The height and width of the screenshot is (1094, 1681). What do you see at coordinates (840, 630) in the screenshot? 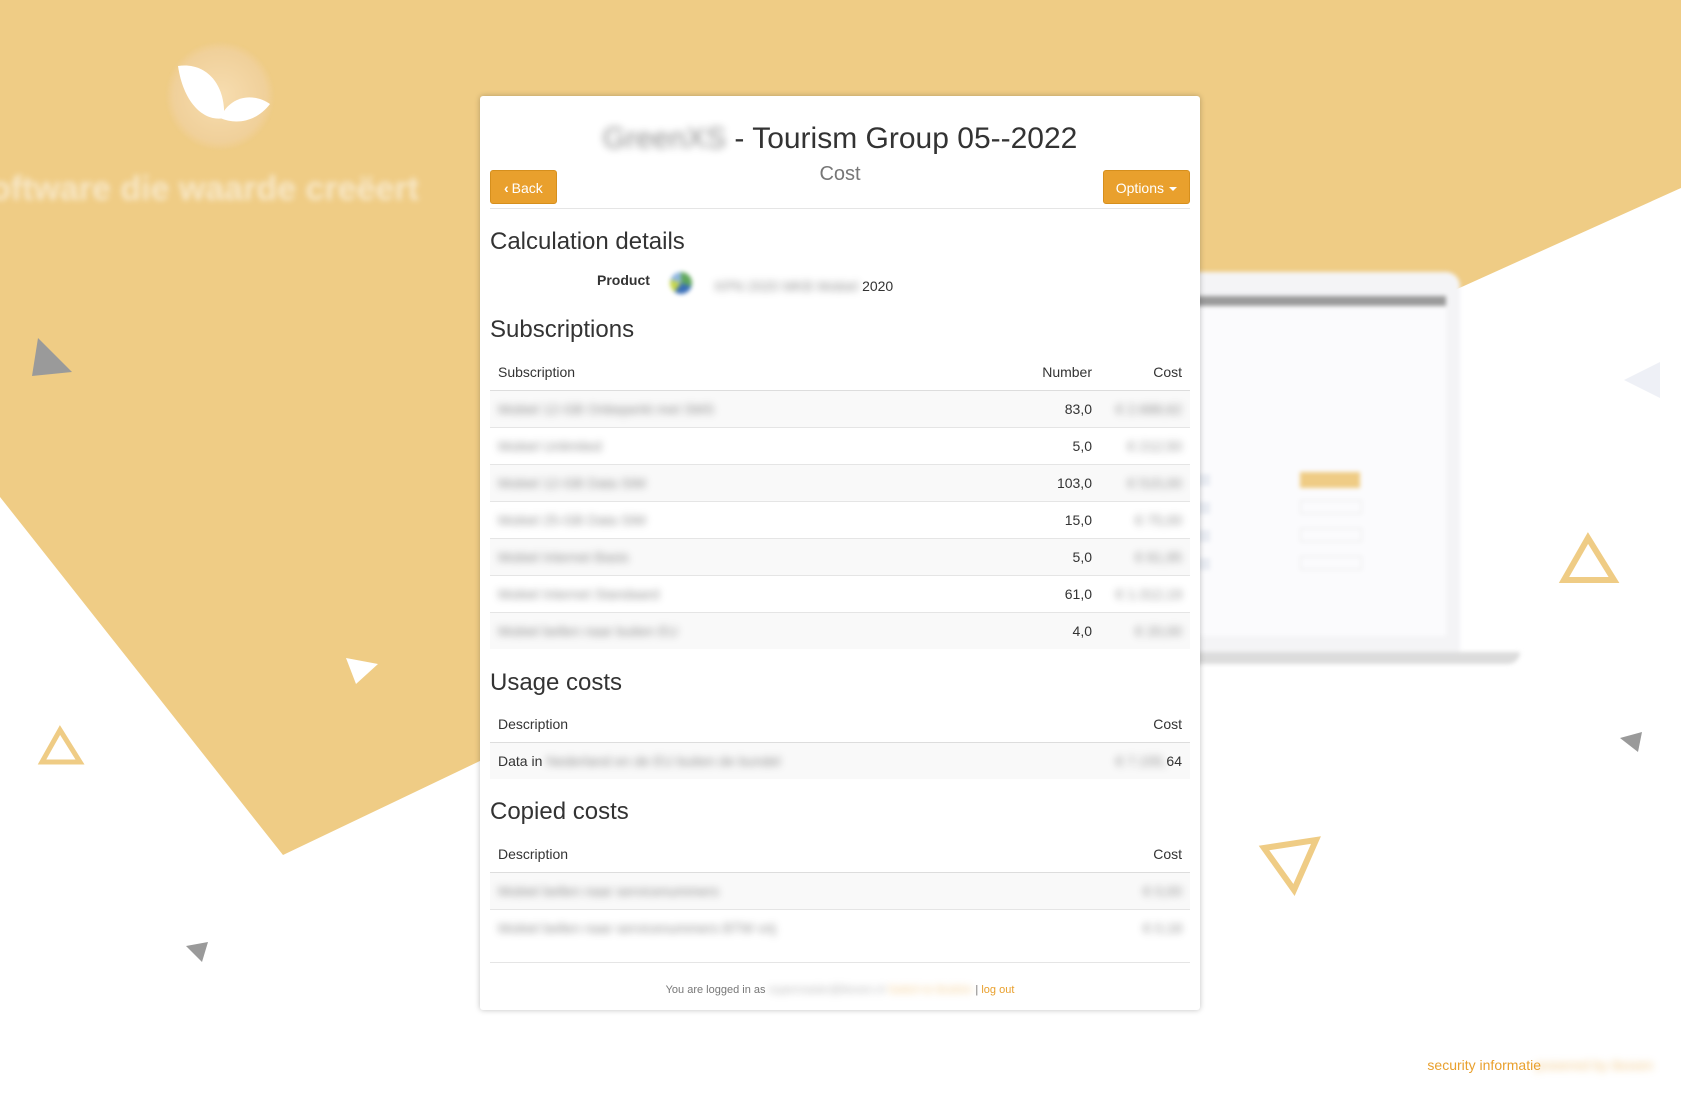
I see `table-row: Mobiel bellen naar buiten EU 4,0 € 20,00` at bounding box center [840, 630].